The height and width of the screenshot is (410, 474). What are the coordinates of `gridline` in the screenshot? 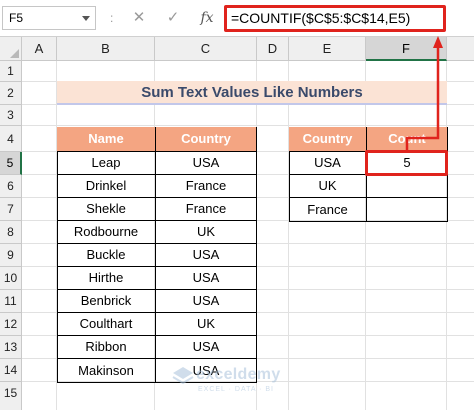 It's located at (248, 125).